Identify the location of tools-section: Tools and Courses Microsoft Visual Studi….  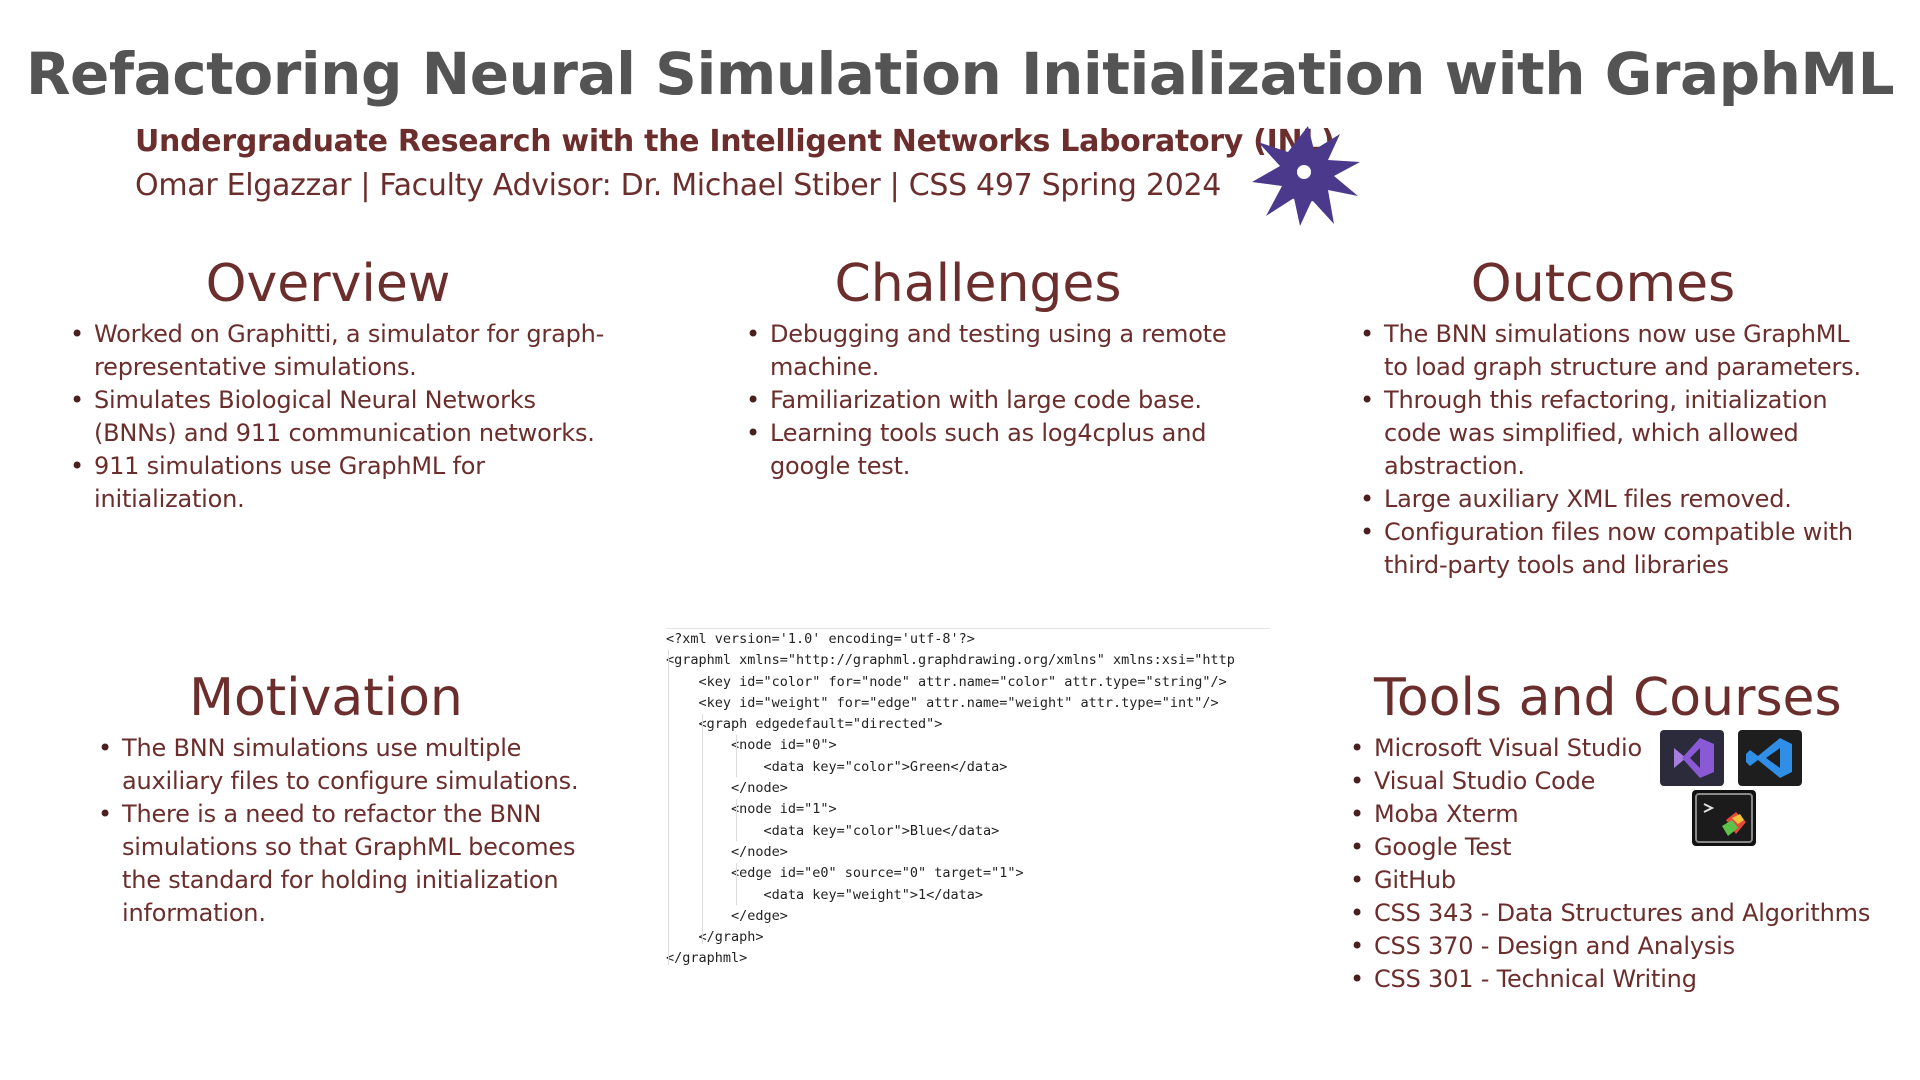
(1618, 832).